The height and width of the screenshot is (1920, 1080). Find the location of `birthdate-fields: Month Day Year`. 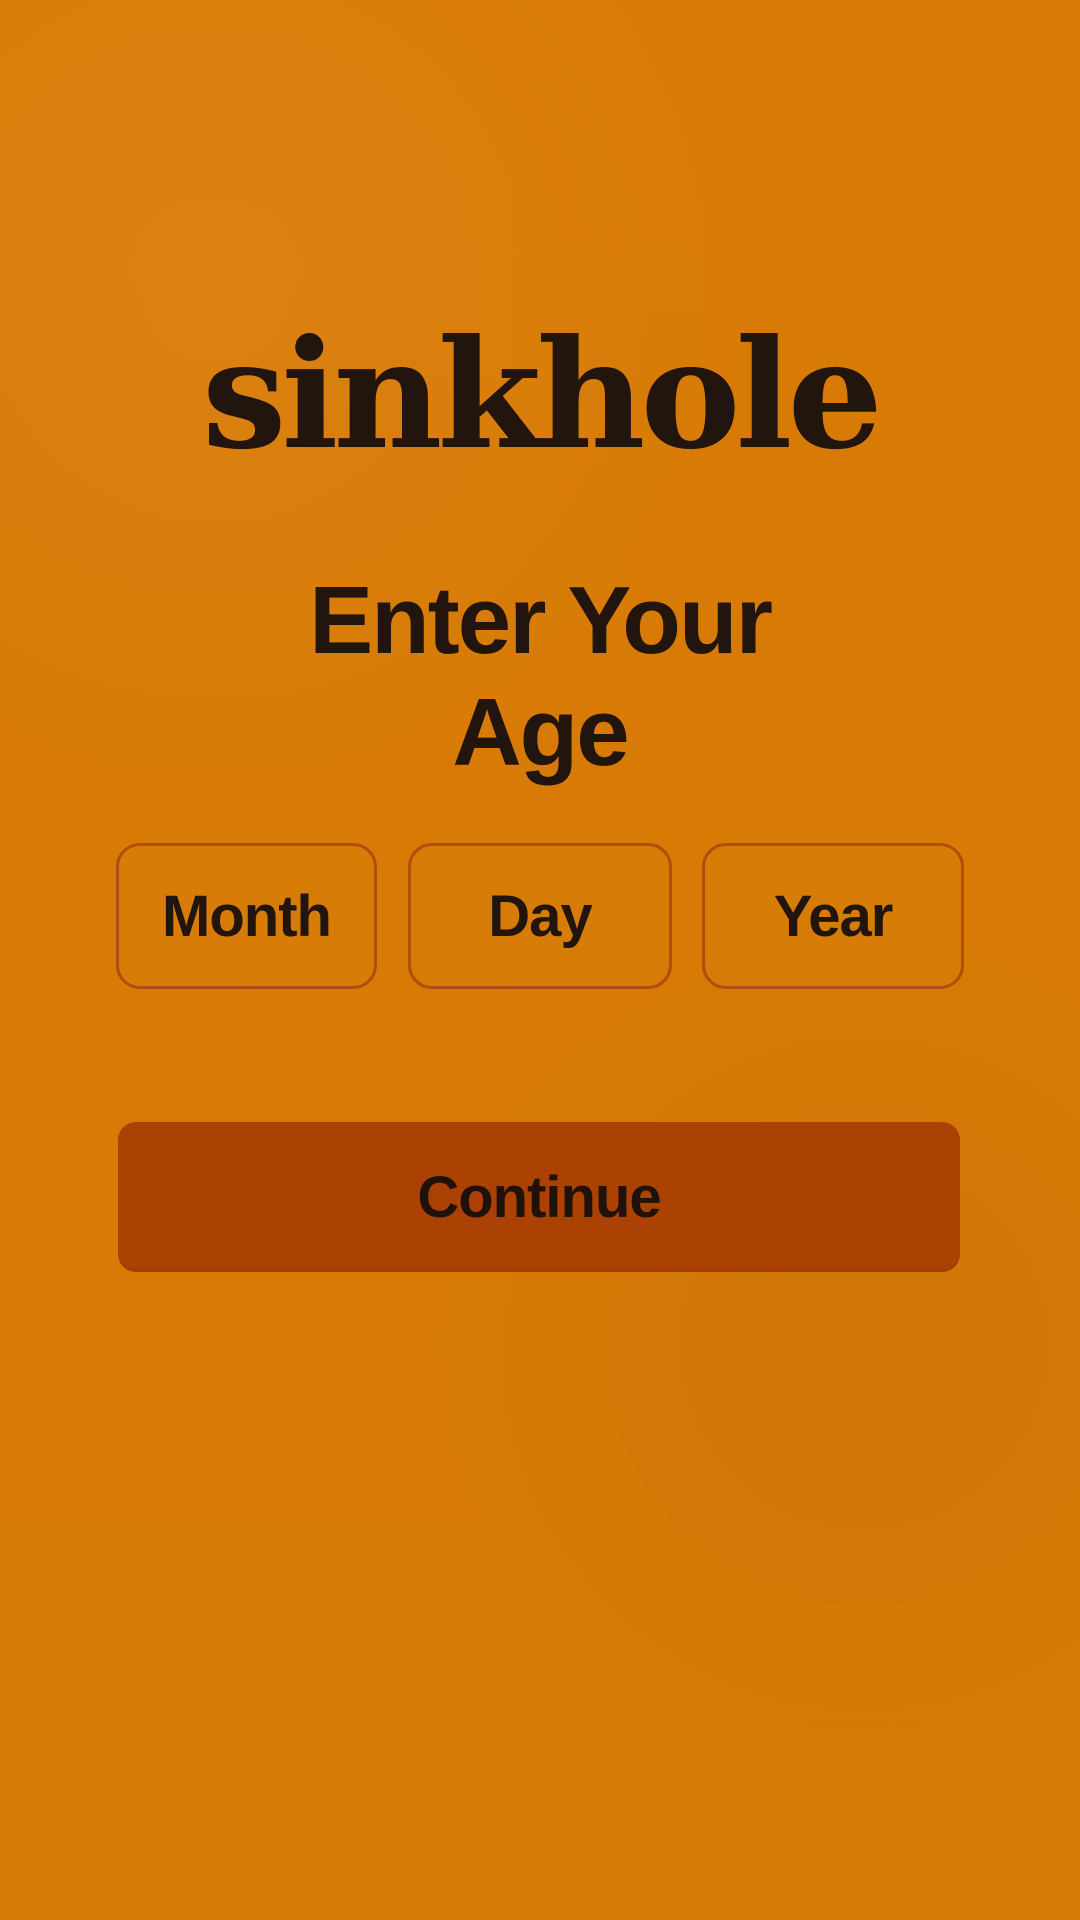

birthdate-fields: Month Day Year is located at coordinates (540, 918).